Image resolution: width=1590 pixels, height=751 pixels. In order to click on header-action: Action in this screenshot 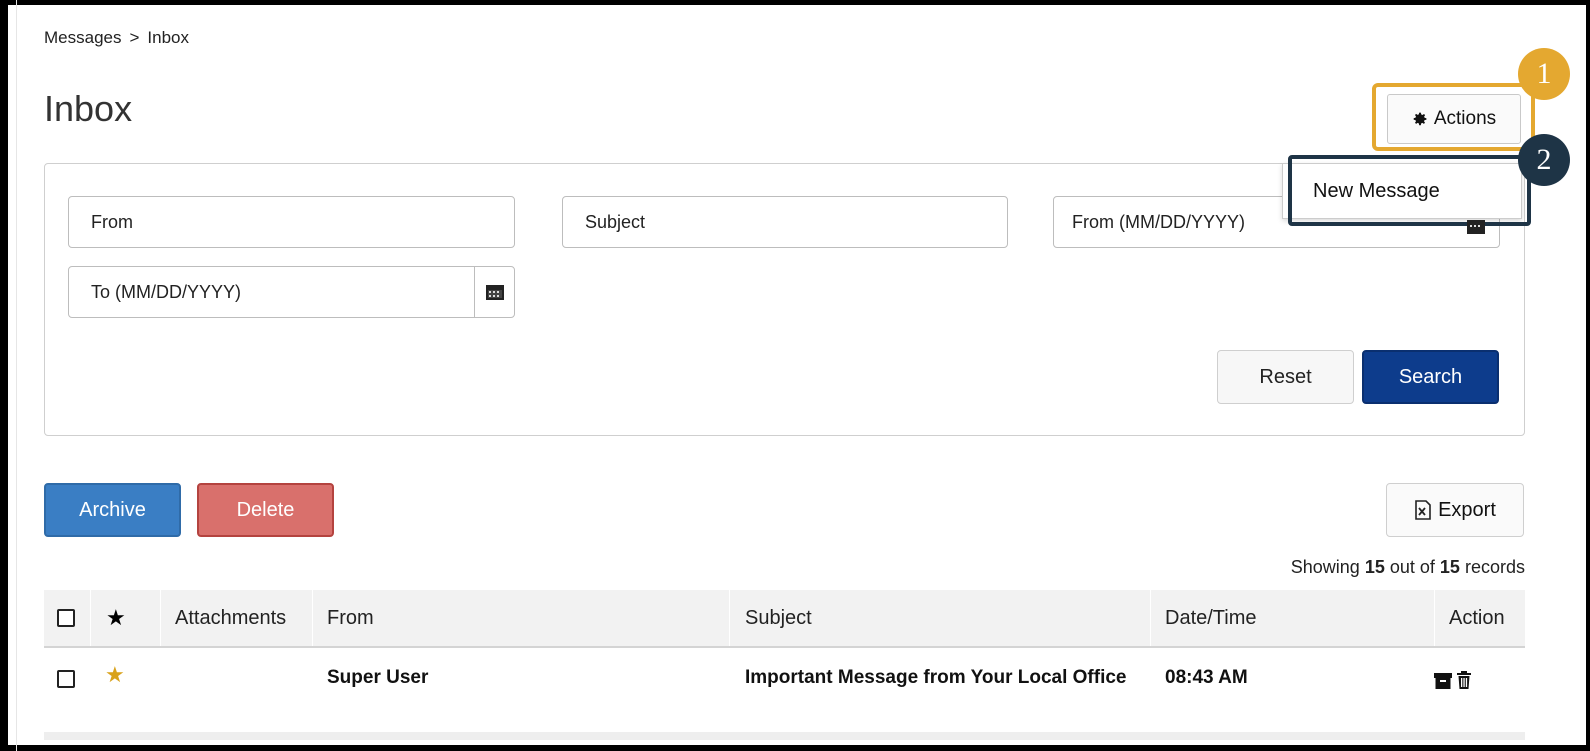, I will do `click(1477, 617)`.